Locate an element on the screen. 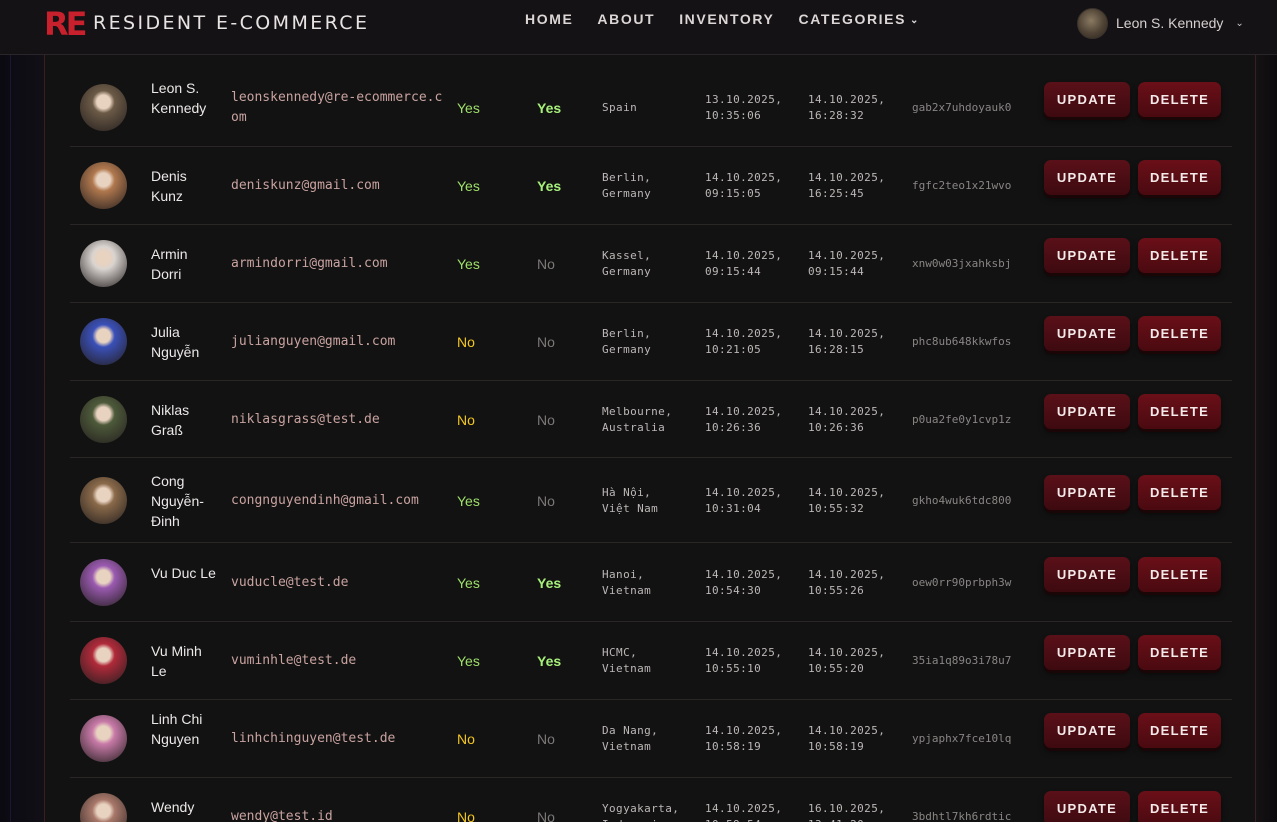 The height and width of the screenshot is (822, 1277). created-date-cell: 14.10.2025,10:59:54 is located at coordinates (744, 812).